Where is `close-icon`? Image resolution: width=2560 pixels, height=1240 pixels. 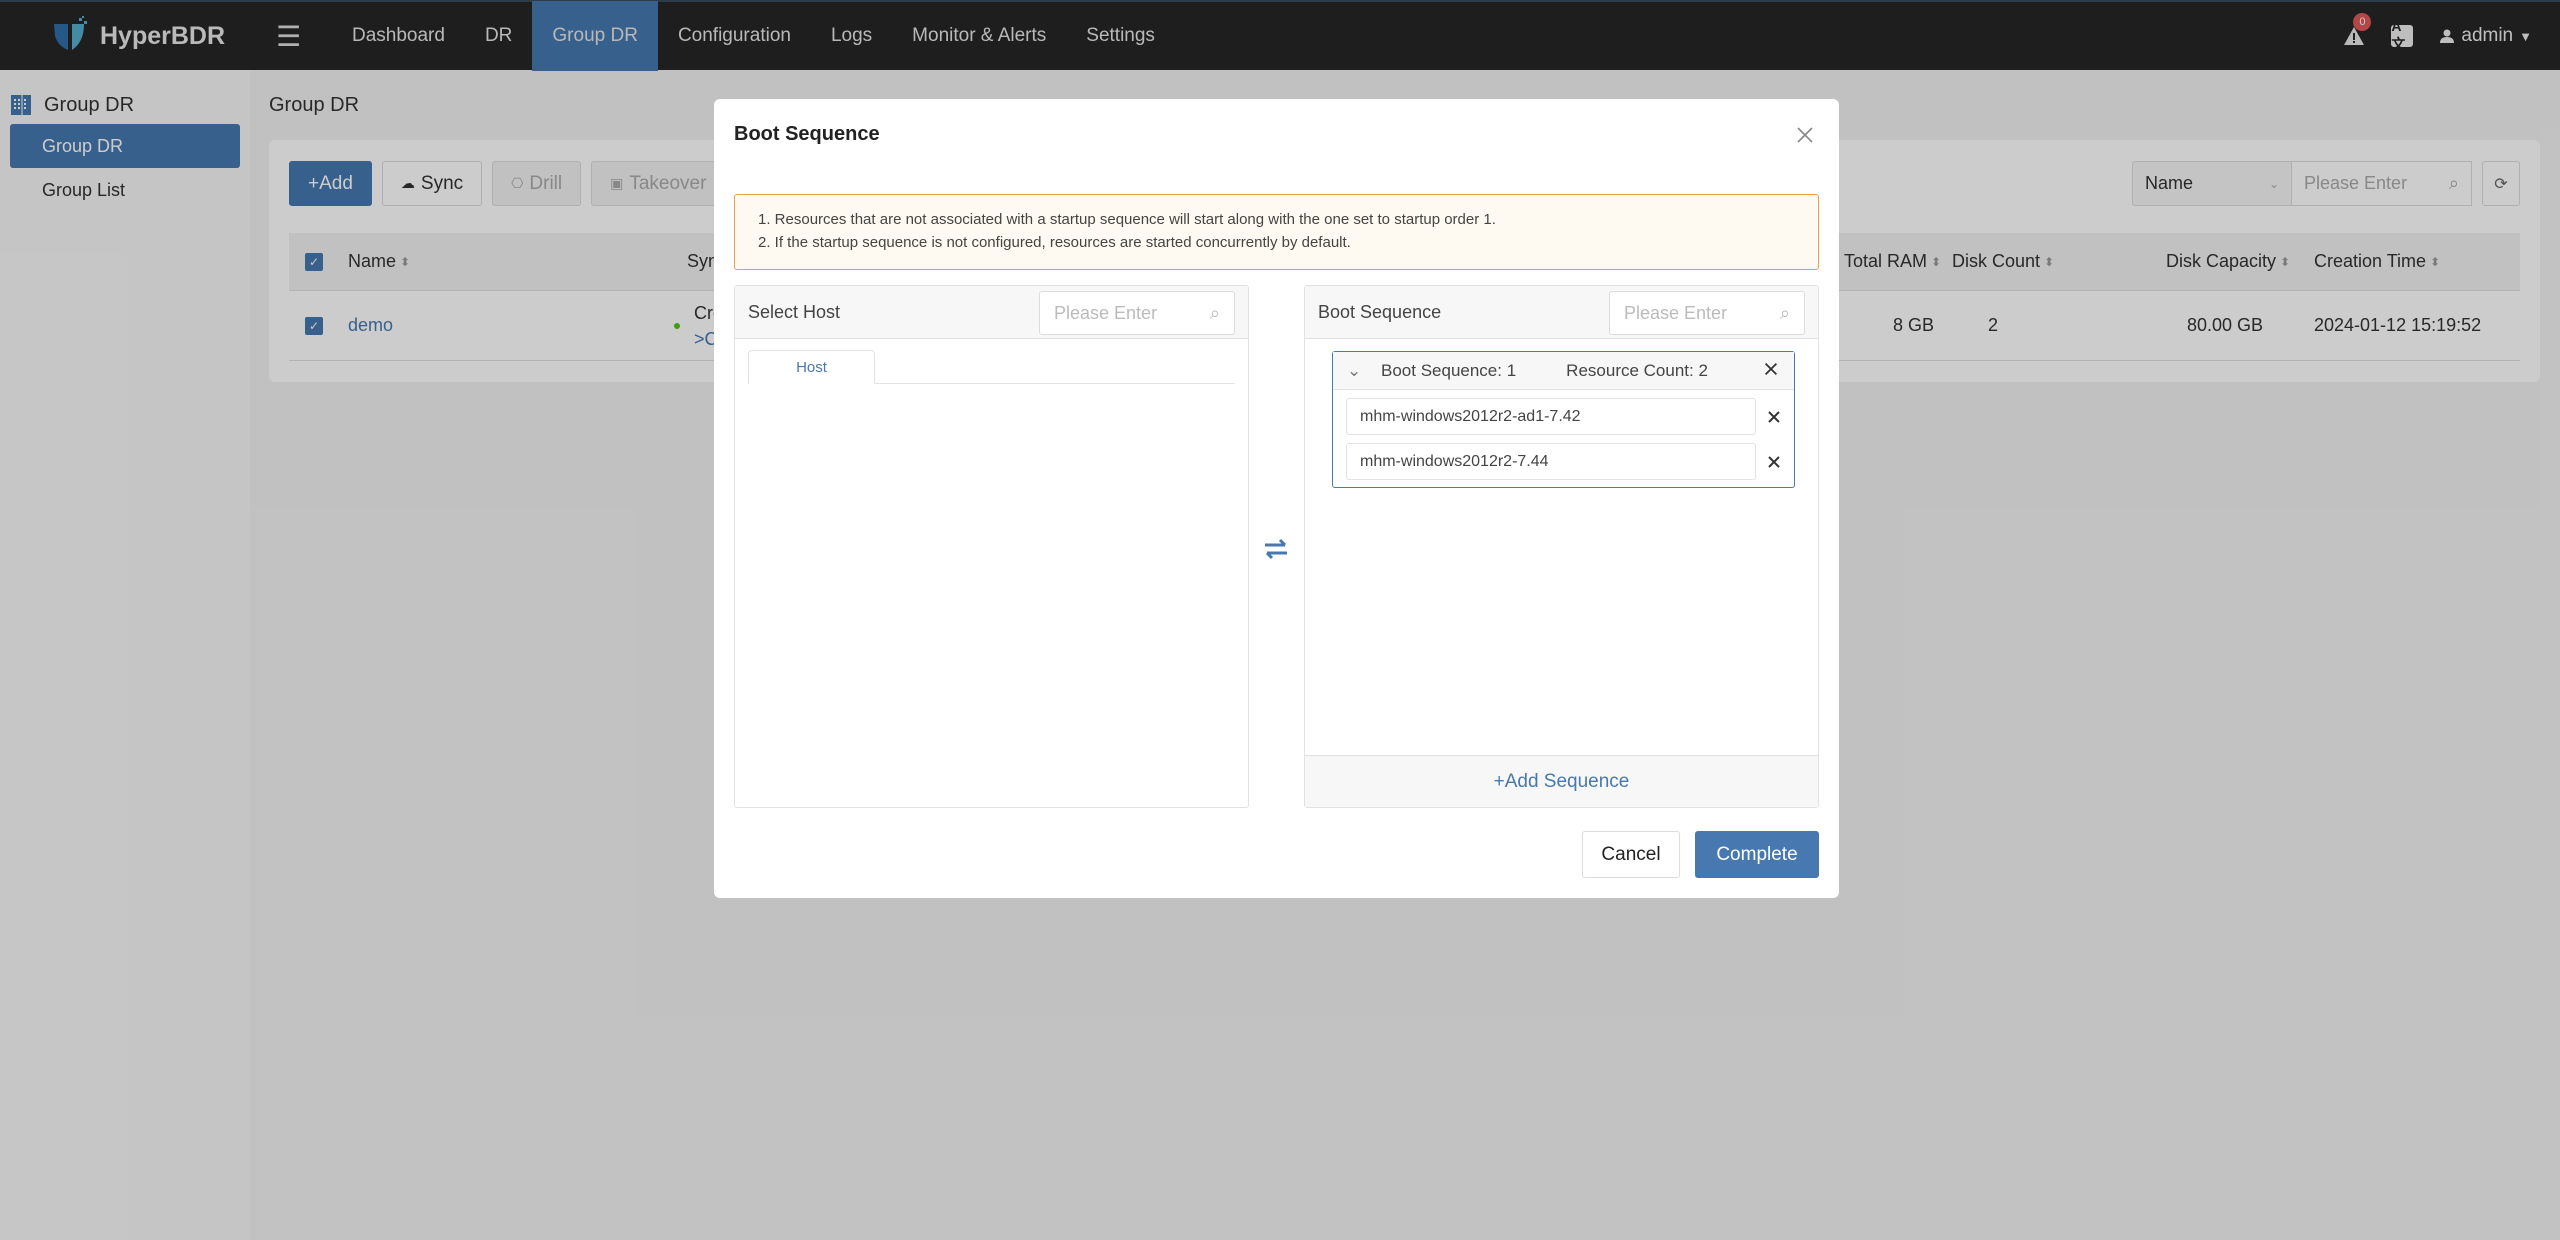 close-icon is located at coordinates (1805, 135).